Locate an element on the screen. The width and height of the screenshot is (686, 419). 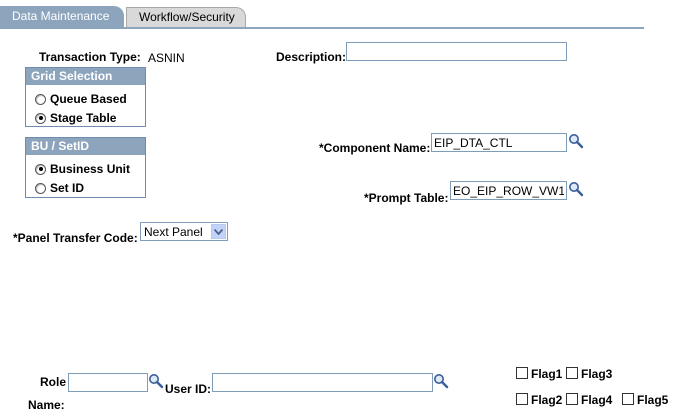
business-unit-label: Business Unit is located at coordinates (90, 169).